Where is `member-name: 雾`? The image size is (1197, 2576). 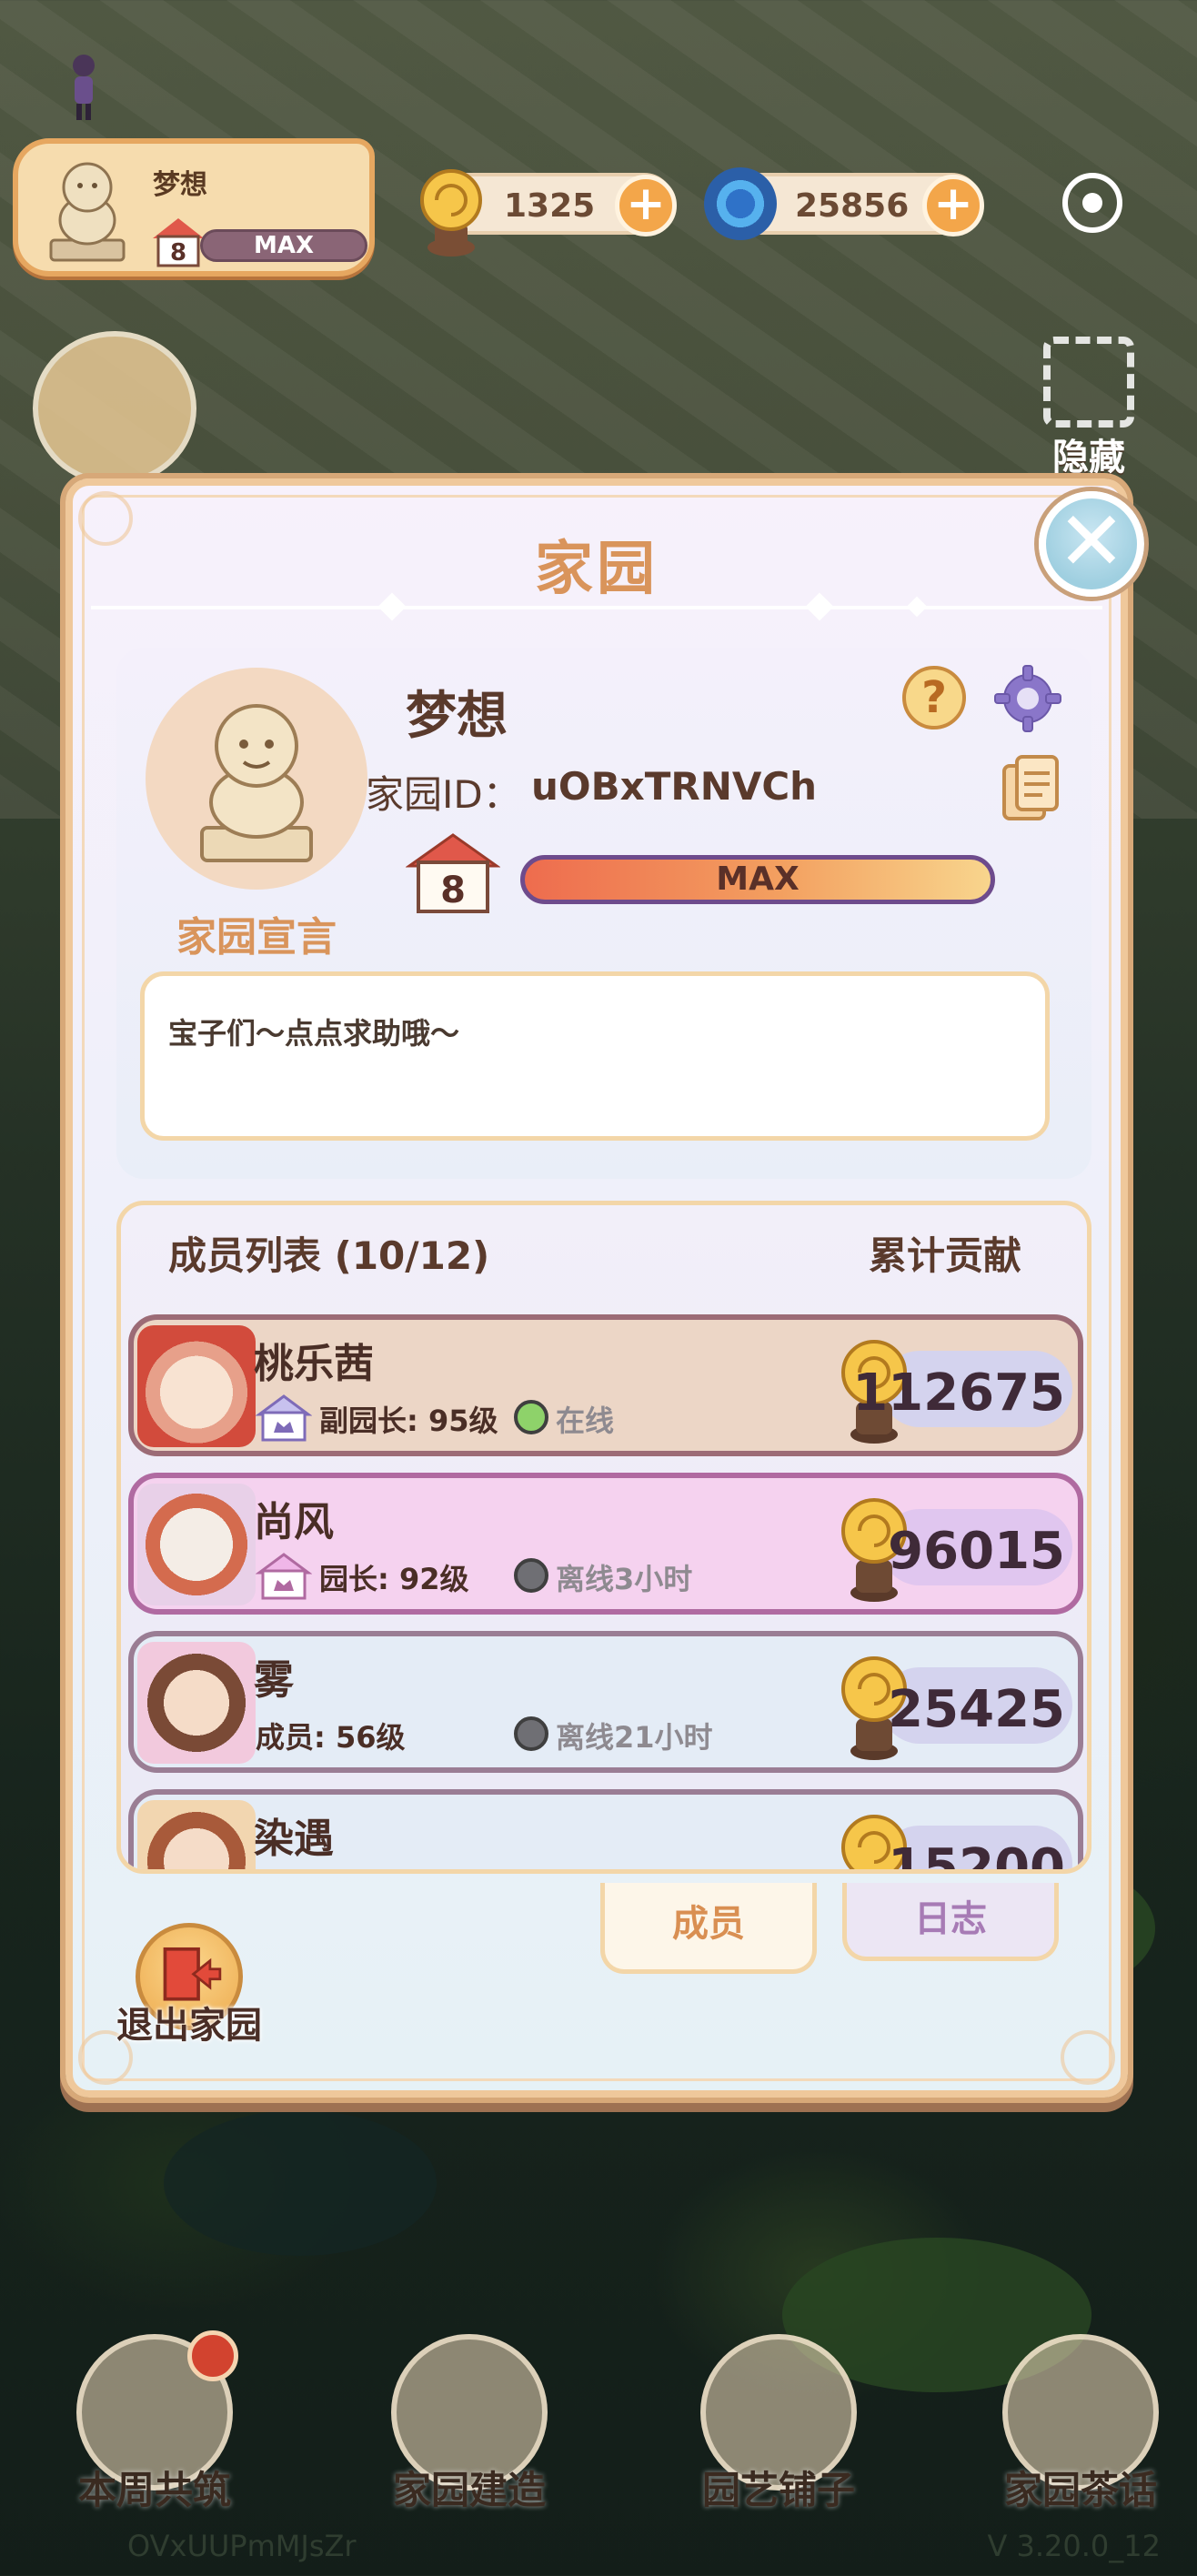
member-name: 雾 is located at coordinates (274, 1680).